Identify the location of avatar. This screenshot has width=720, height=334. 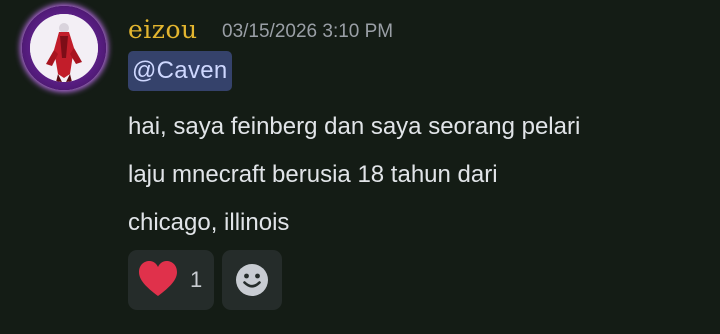
(64, 48).